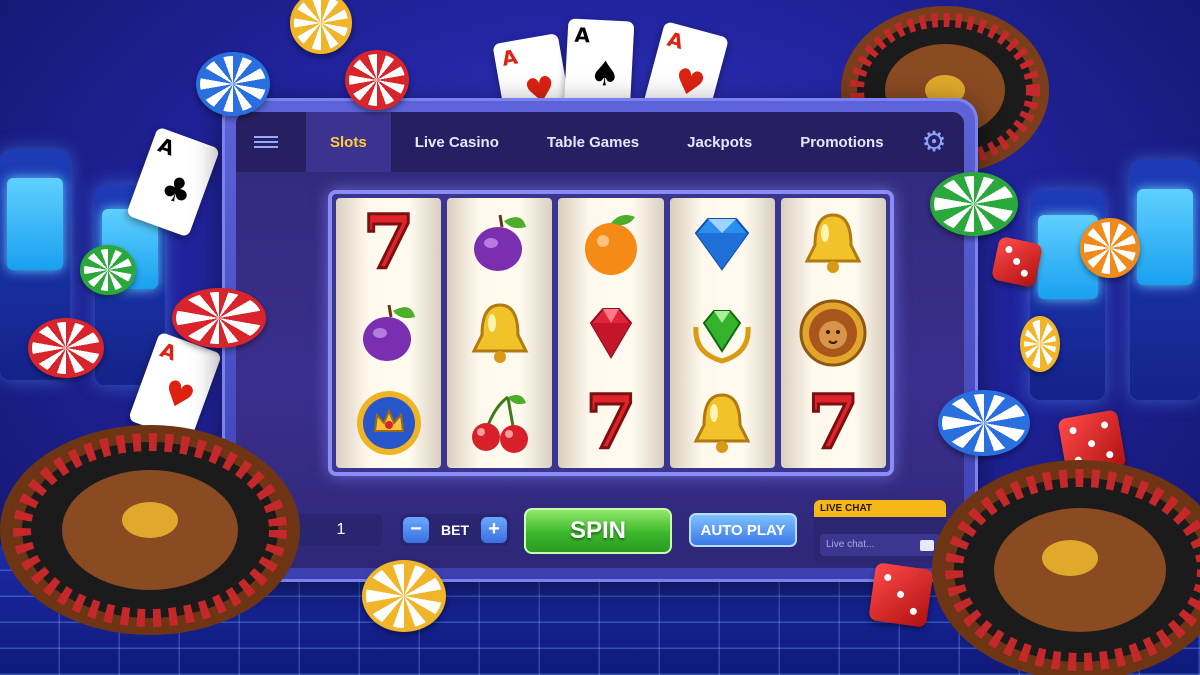 The width and height of the screenshot is (1200, 675). I want to click on autoplay-button: AUTO PLAY, so click(743, 530).